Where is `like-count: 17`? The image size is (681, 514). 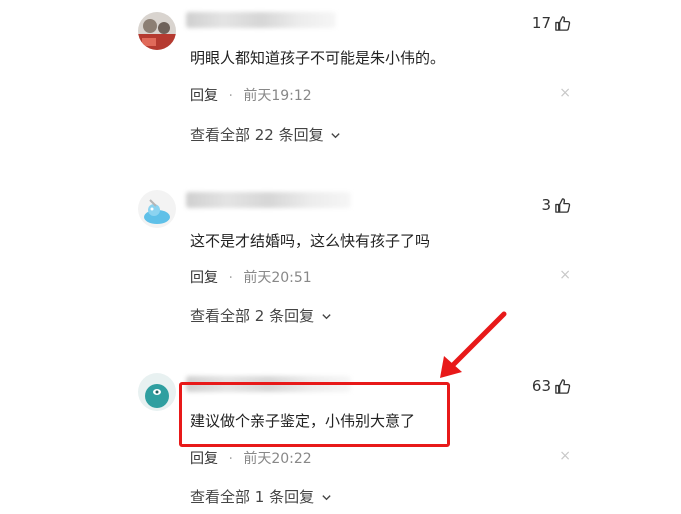
like-count: 17 is located at coordinates (541, 23).